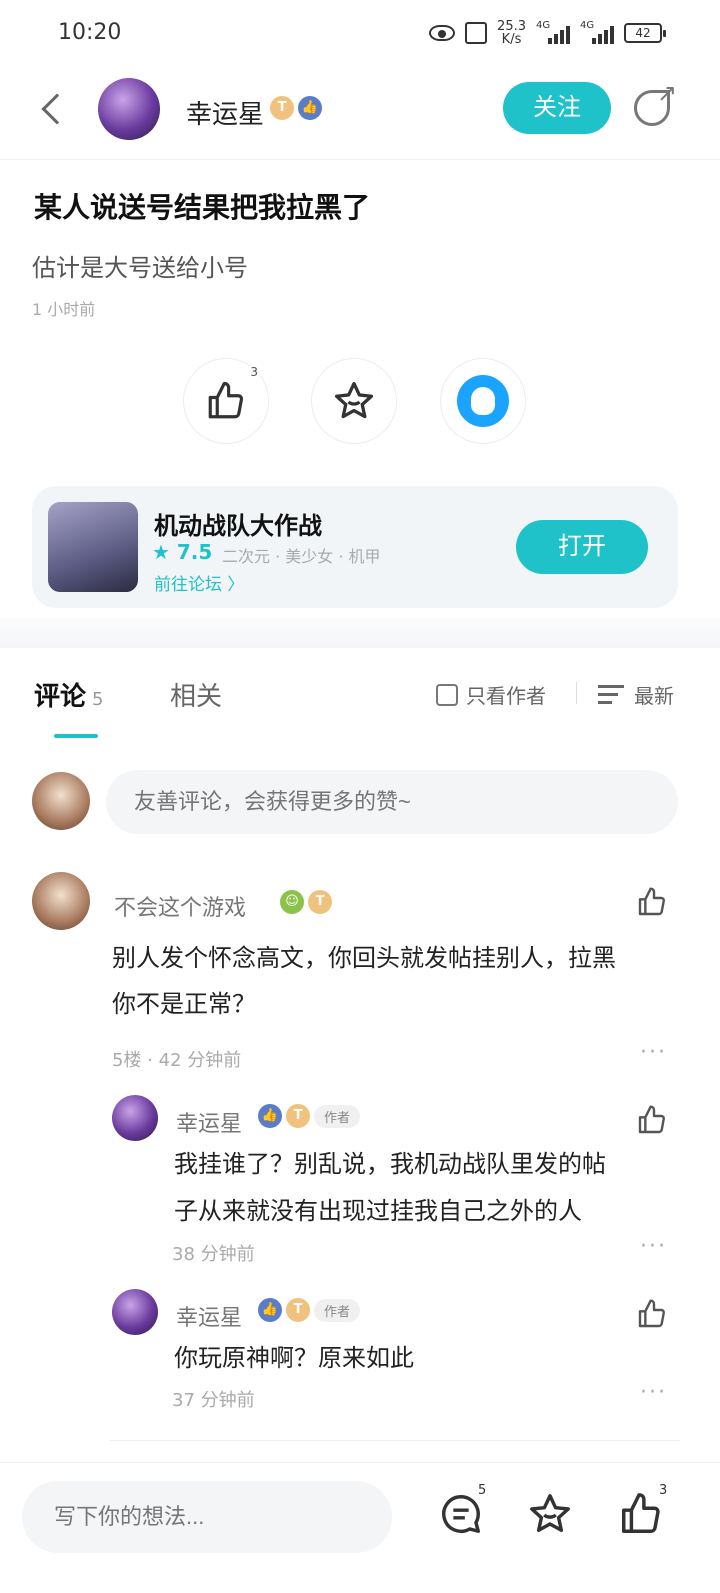 This screenshot has height=1593, width=720. I want to click on share-qq-button, so click(483, 401).